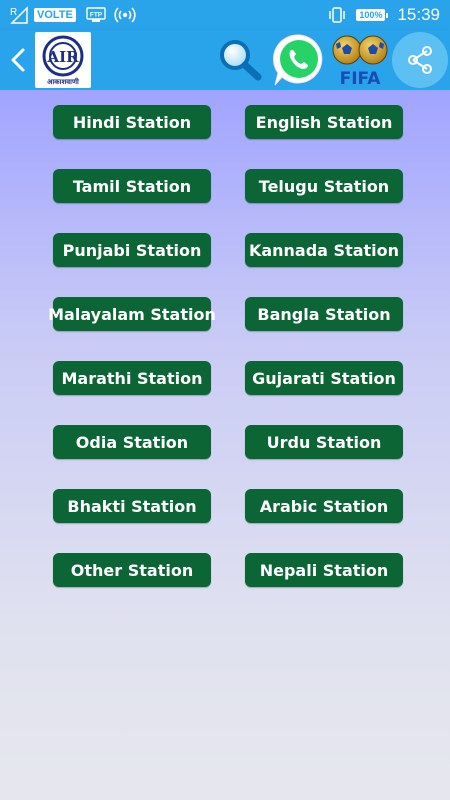 The image size is (450, 800). I want to click on air-logo-emblem: AIR, so click(63, 56).